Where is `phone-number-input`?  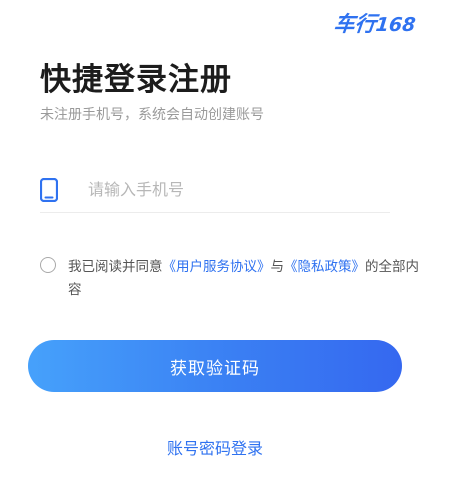 phone-number-input is located at coordinates (233, 189).